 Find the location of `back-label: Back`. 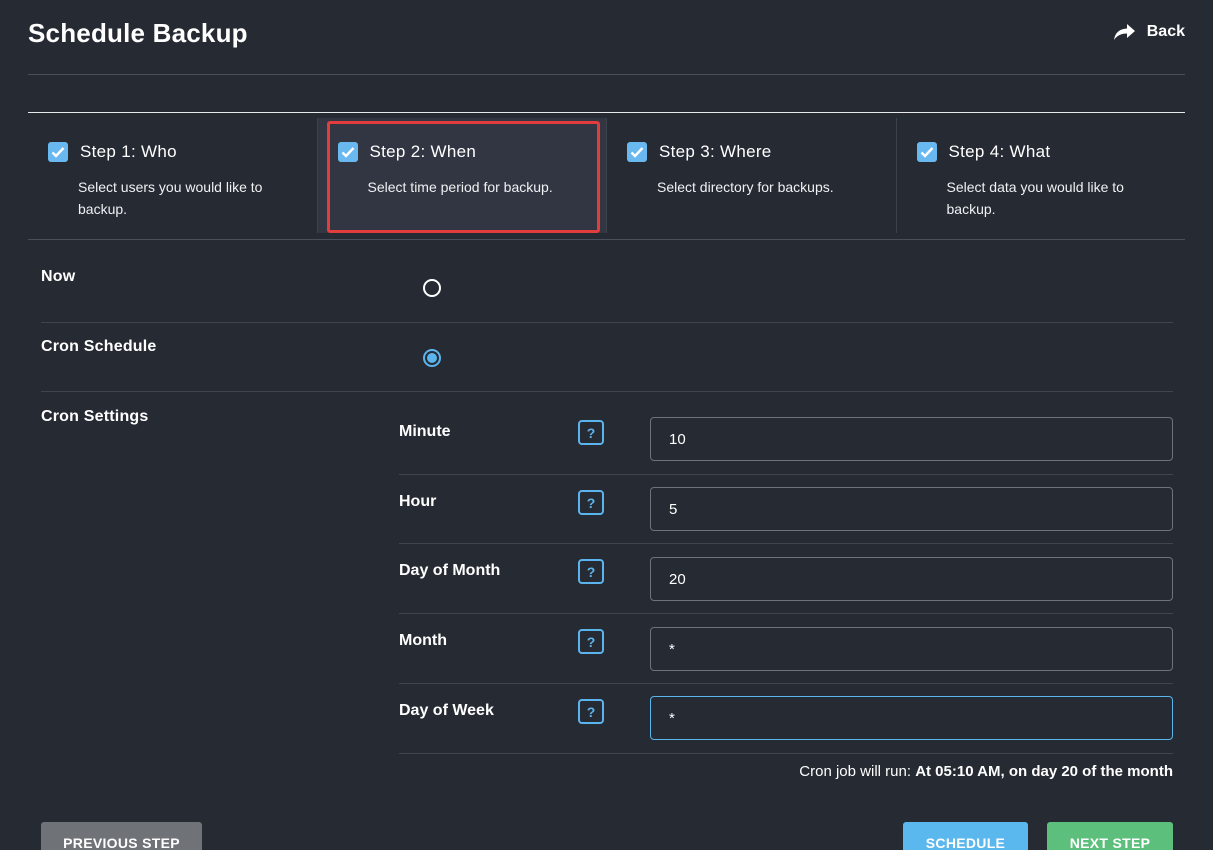

back-label: Back is located at coordinates (1165, 31).